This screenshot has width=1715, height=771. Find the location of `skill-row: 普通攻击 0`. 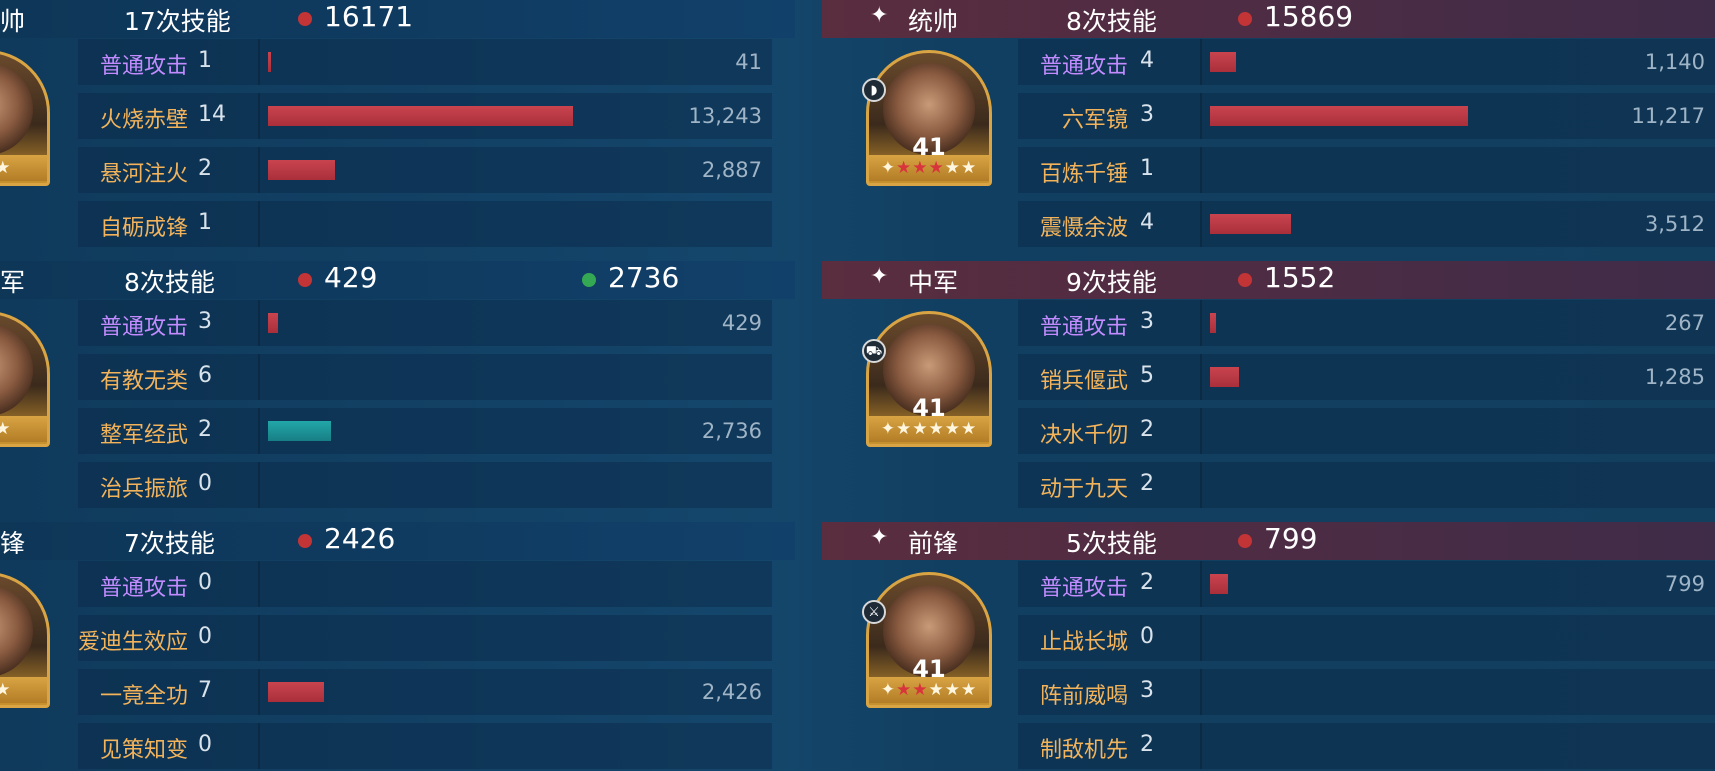

skill-row: 普通攻击 0 is located at coordinates (425, 584).